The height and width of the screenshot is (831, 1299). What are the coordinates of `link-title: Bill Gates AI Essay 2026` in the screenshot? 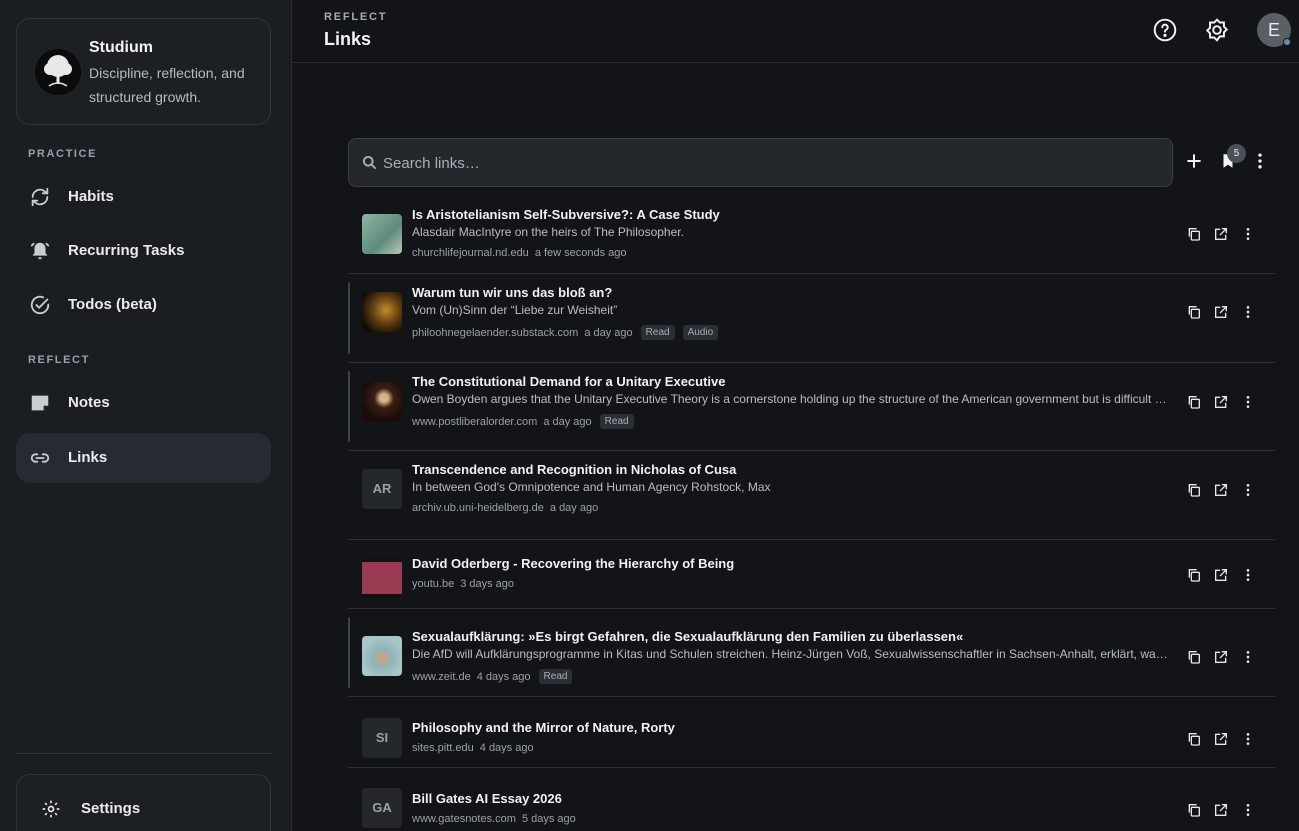 It's located at (487, 798).